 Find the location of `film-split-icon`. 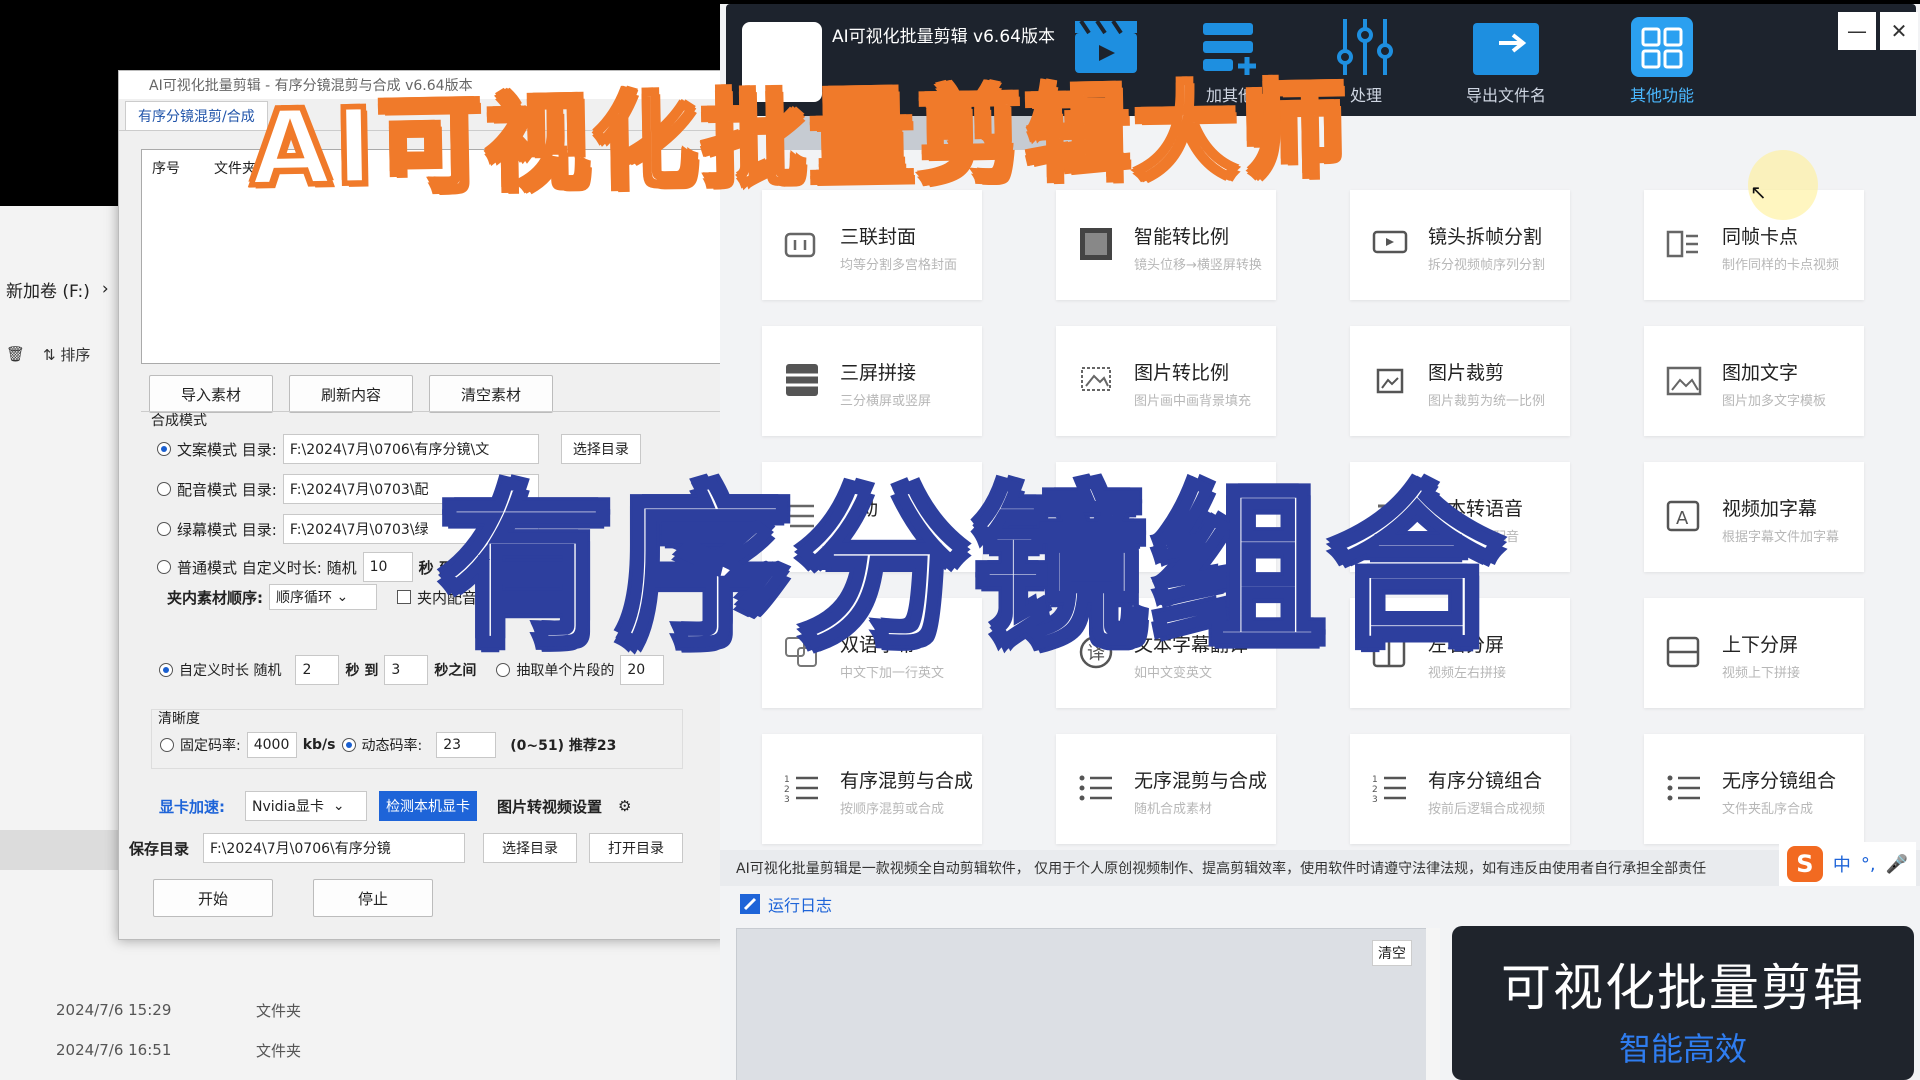

film-split-icon is located at coordinates (1390, 244).